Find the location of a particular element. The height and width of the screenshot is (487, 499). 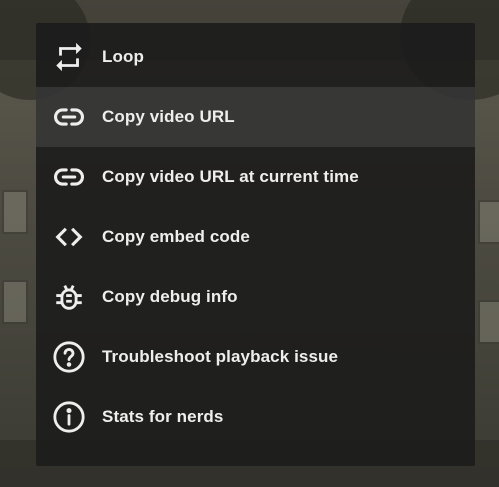

code-brackets-icon is located at coordinates (69, 237).